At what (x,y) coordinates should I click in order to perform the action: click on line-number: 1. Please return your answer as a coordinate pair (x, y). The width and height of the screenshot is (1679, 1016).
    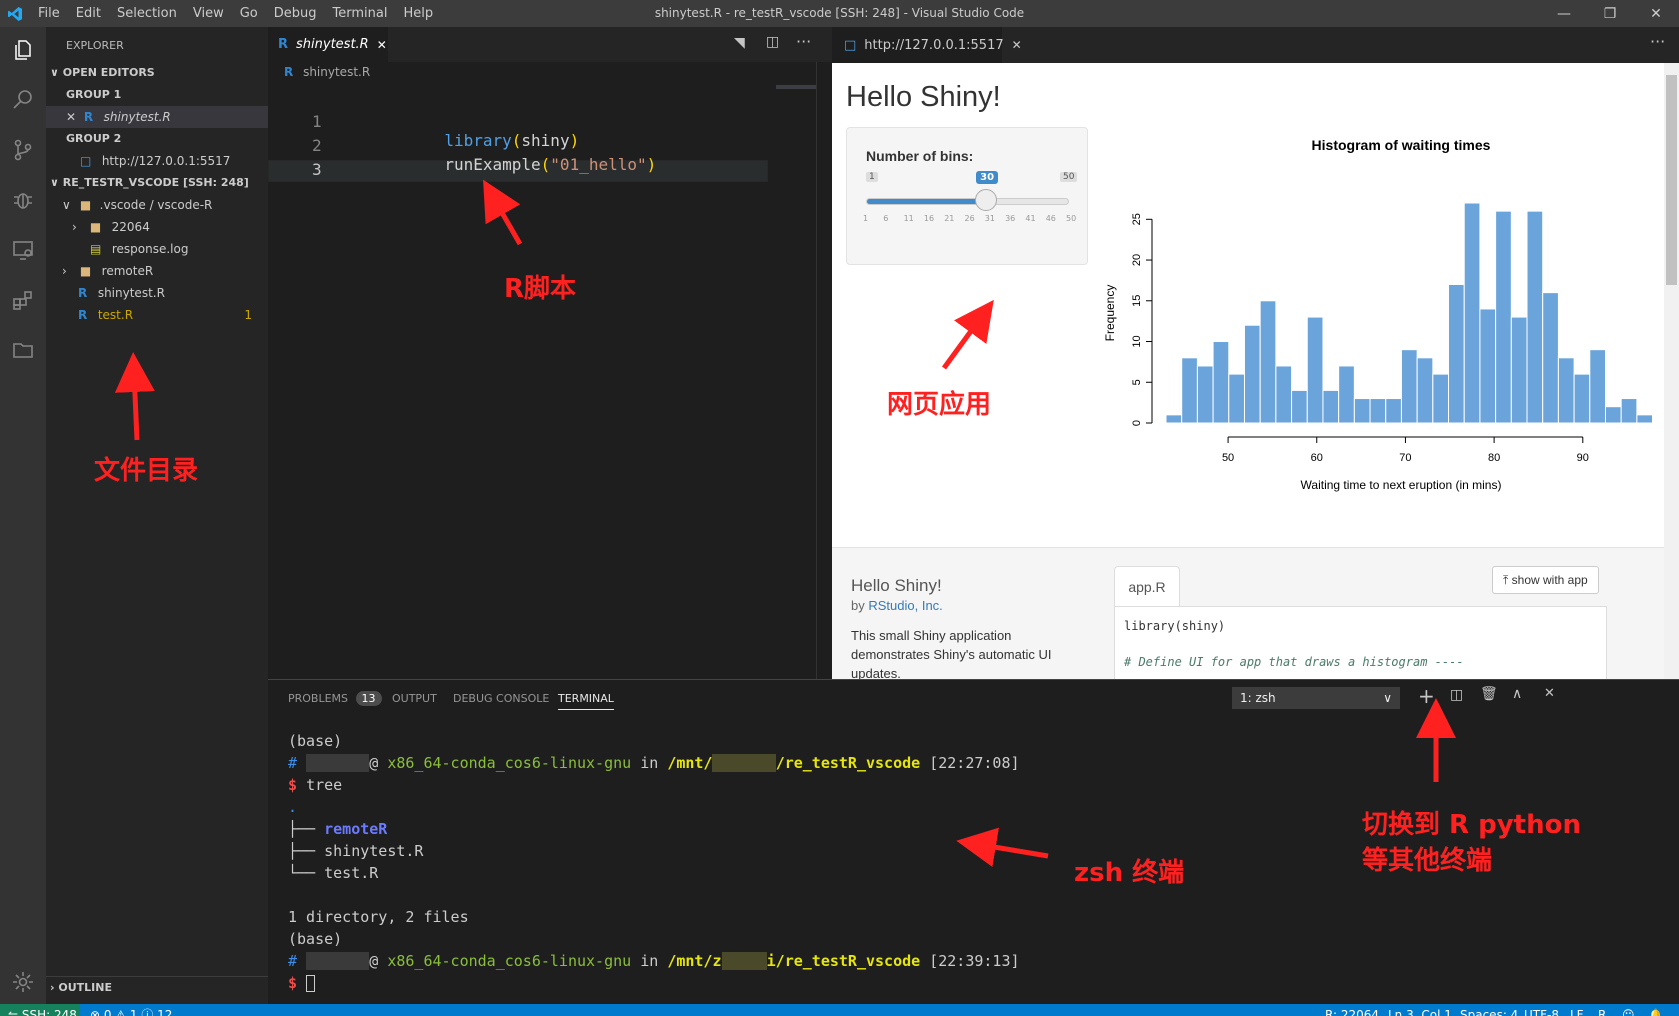
    Looking at the image, I should click on (317, 121).